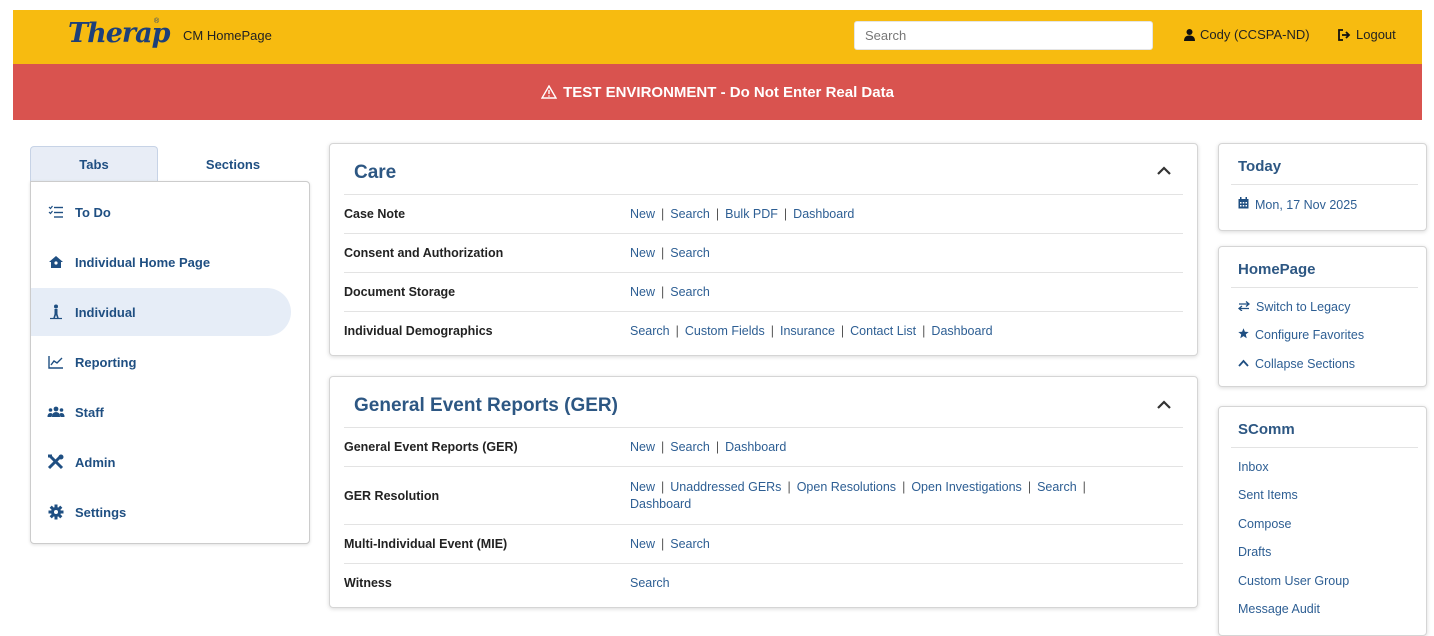  Describe the element at coordinates (161, 512) in the screenshot. I see `nav-item-settings: Settings` at that location.